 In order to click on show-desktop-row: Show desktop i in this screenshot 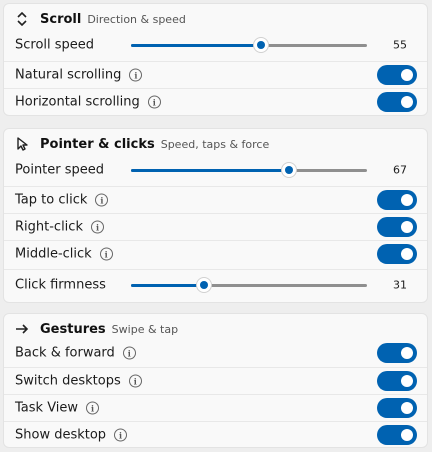, I will do `click(215, 434)`.